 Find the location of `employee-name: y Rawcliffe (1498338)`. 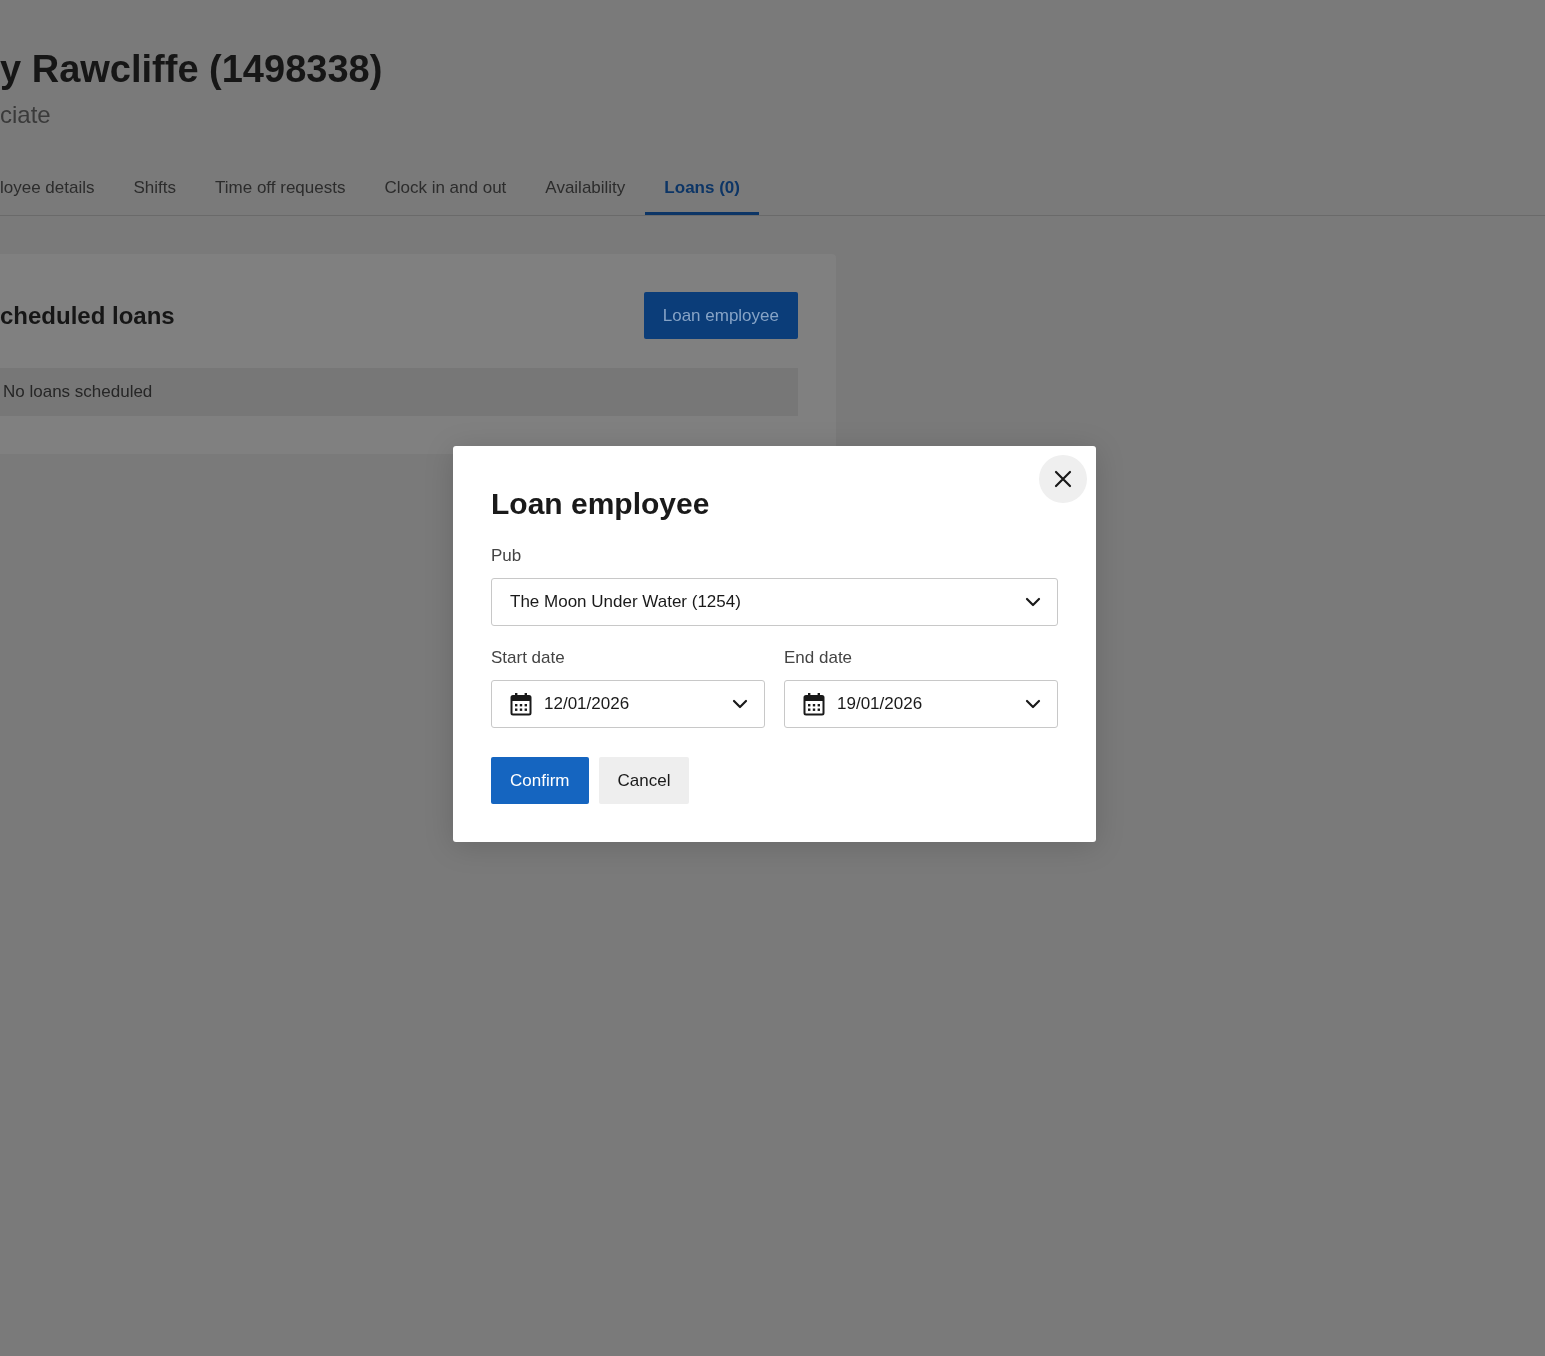

employee-name: y Rawcliffe (1498338) is located at coordinates (192, 69).